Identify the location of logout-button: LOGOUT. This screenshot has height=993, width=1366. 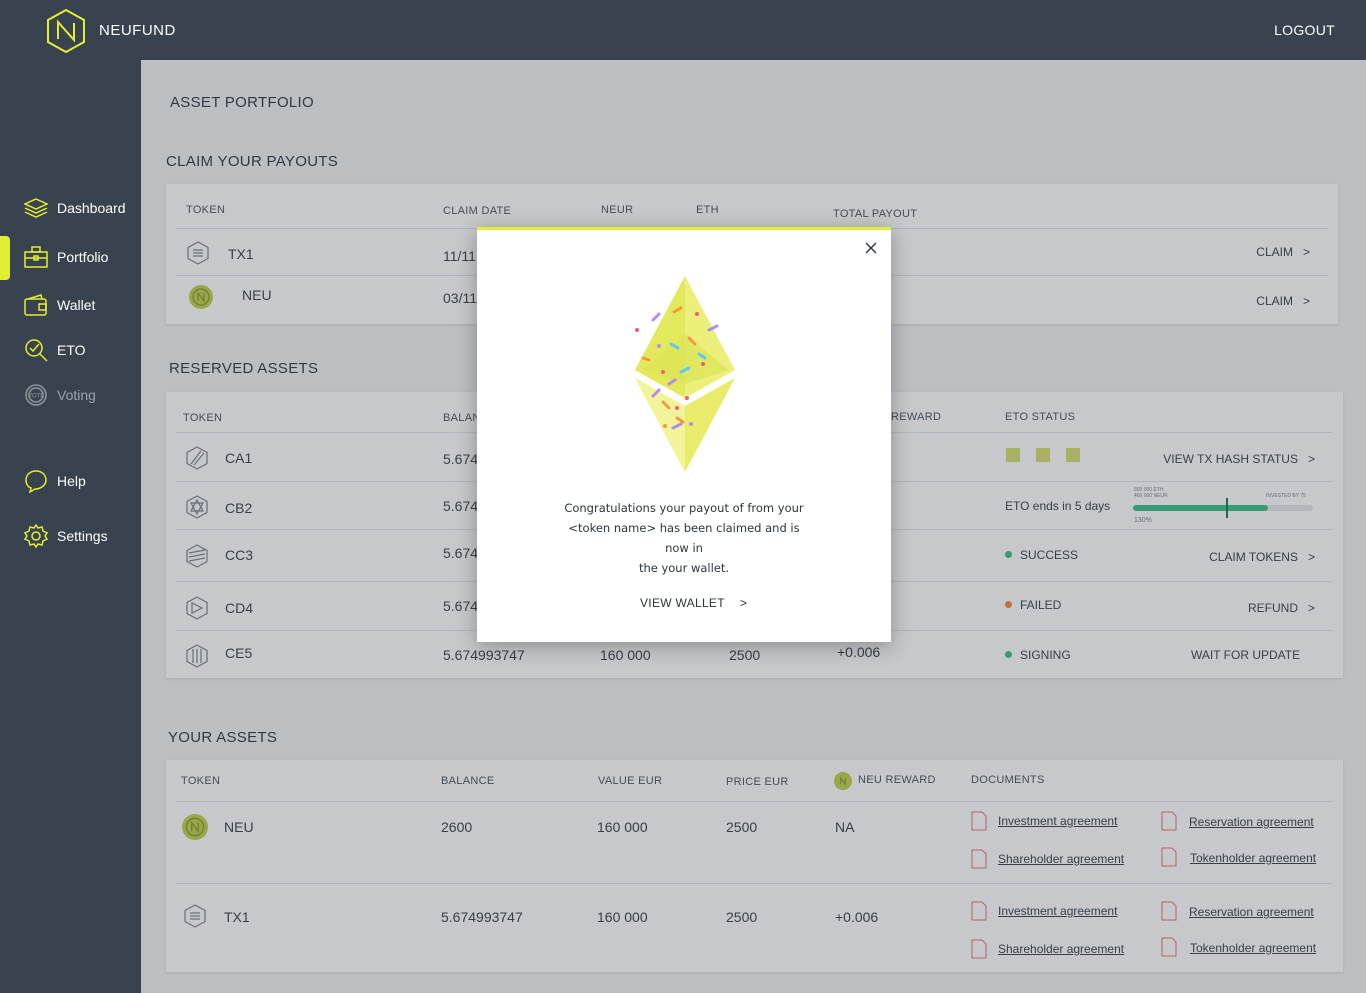
(1304, 30).